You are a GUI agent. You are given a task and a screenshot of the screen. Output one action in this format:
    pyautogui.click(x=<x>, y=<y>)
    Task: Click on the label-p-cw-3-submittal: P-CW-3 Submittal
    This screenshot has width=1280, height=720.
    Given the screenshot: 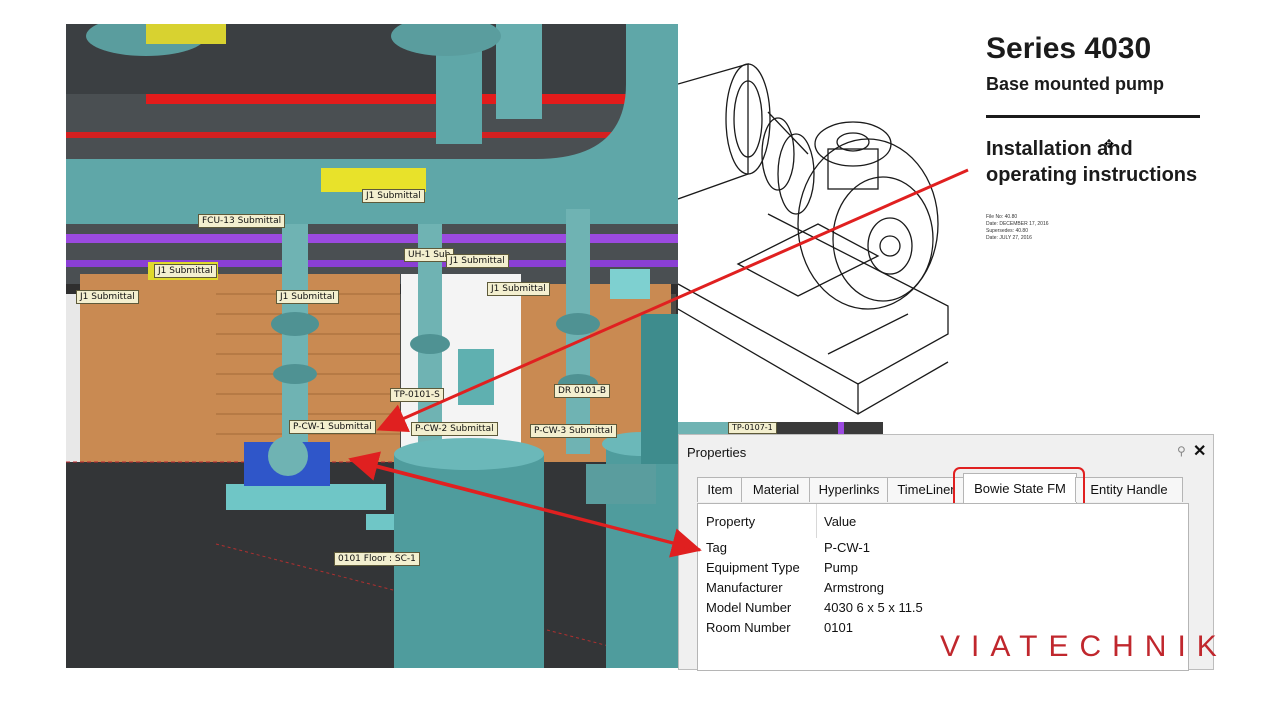 What is the action you would take?
    pyautogui.click(x=573, y=431)
    